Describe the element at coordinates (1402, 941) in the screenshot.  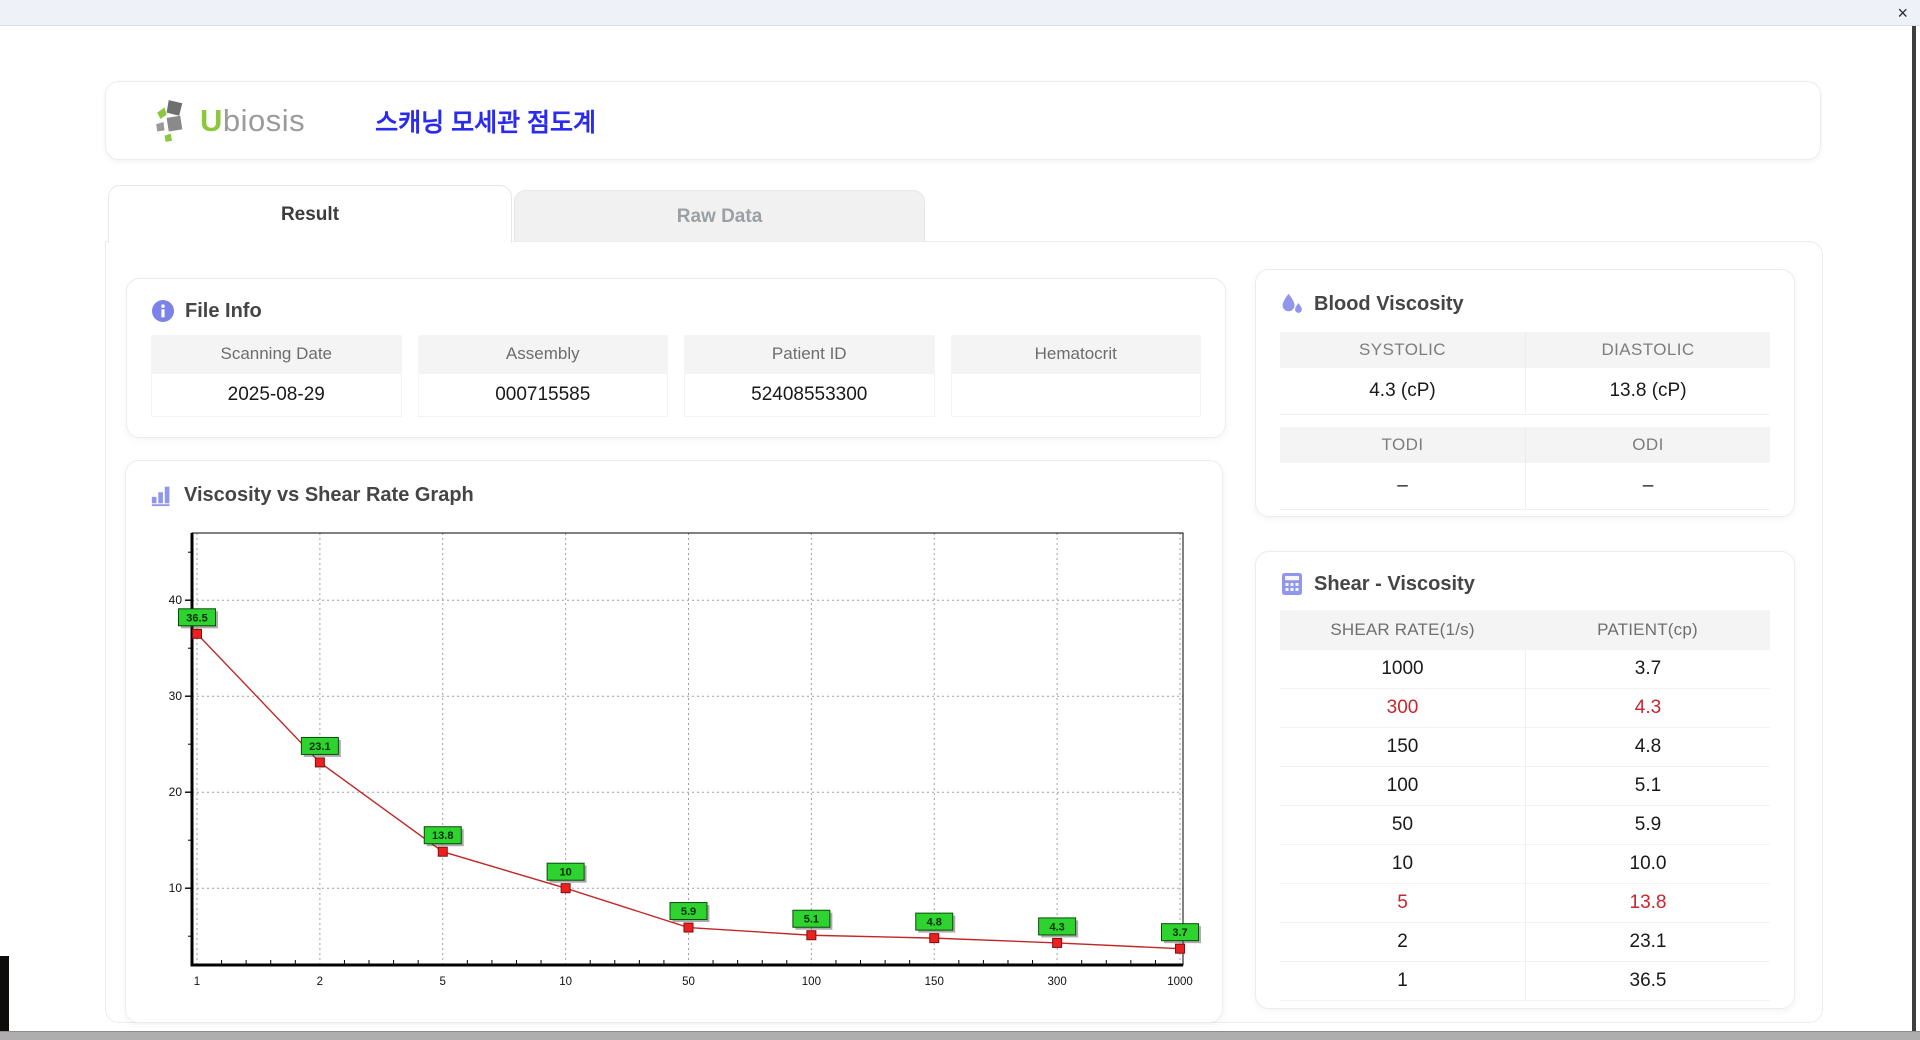
I see `cell-shear-rate: 2` at that location.